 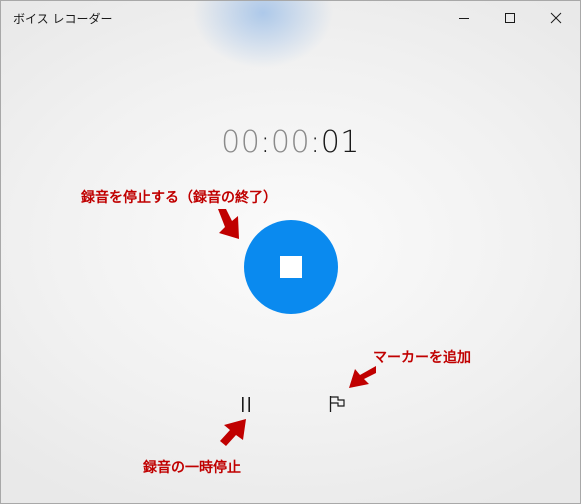 I want to click on minimize-button, so click(x=464, y=17).